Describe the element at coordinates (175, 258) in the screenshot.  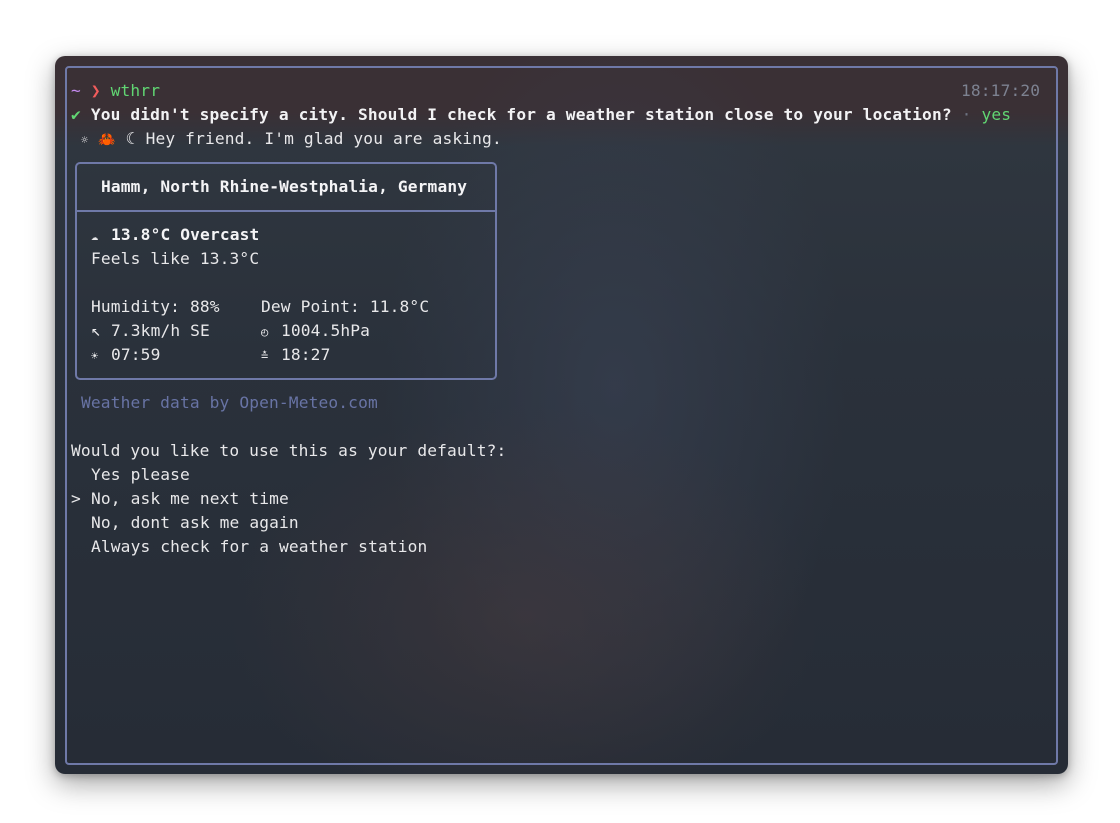
I see `feels-like: Feels like 13.3°C` at that location.